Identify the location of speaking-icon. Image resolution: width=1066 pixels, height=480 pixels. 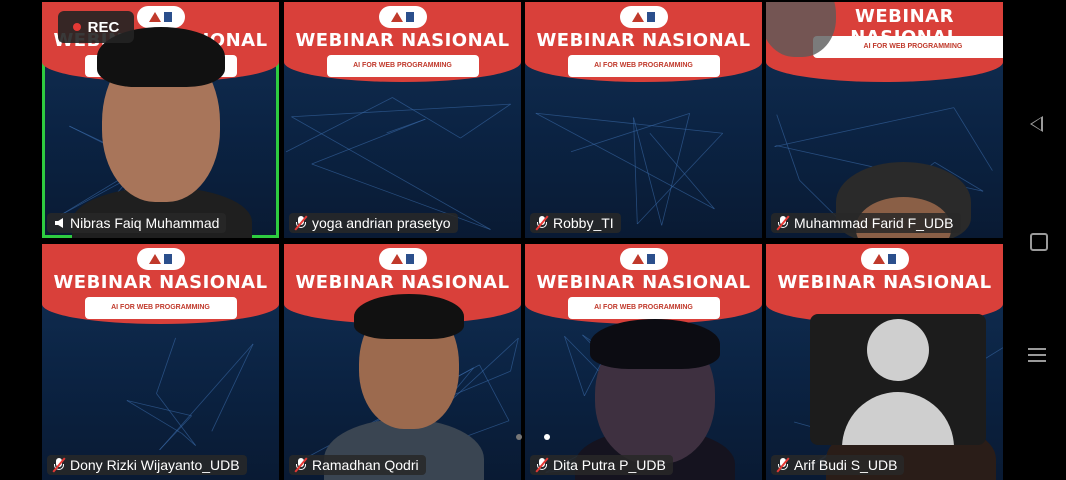
(59, 223).